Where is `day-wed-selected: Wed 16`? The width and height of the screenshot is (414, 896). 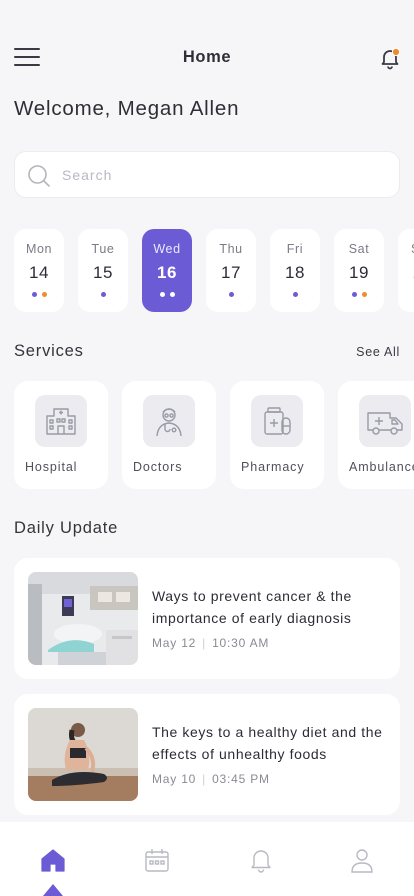 day-wed-selected: Wed 16 is located at coordinates (167, 270).